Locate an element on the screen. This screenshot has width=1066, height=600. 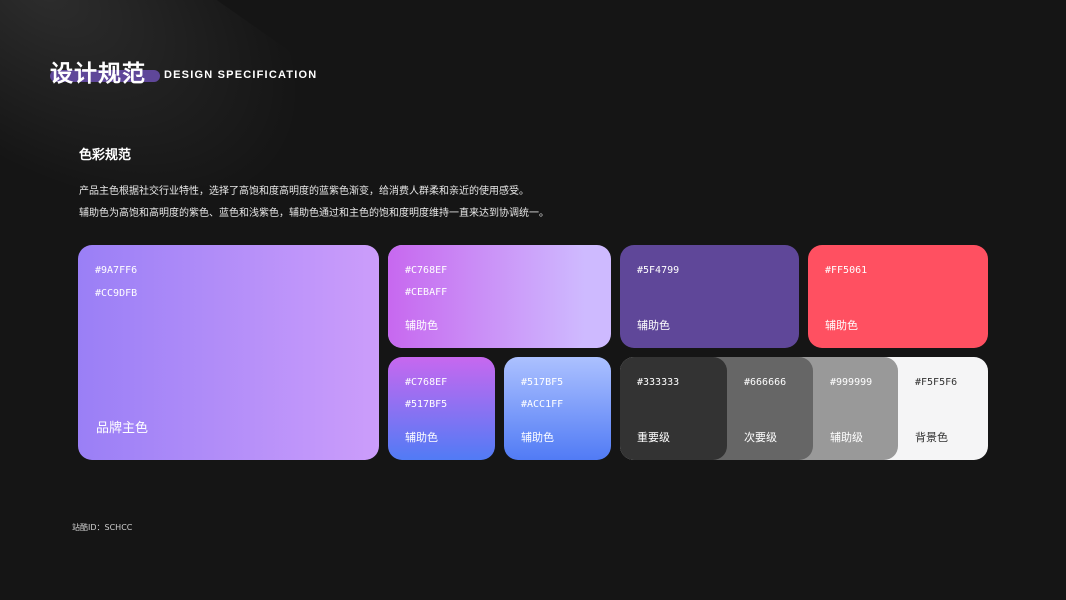
section-title: 色彩规范 is located at coordinates (105, 155).